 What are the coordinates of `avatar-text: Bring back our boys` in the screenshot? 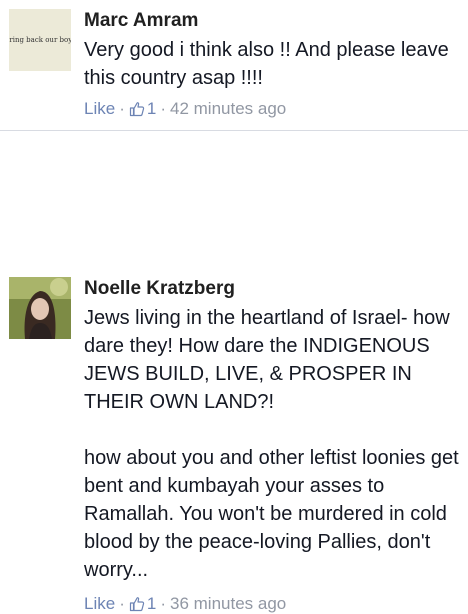 It's located at (40, 40).